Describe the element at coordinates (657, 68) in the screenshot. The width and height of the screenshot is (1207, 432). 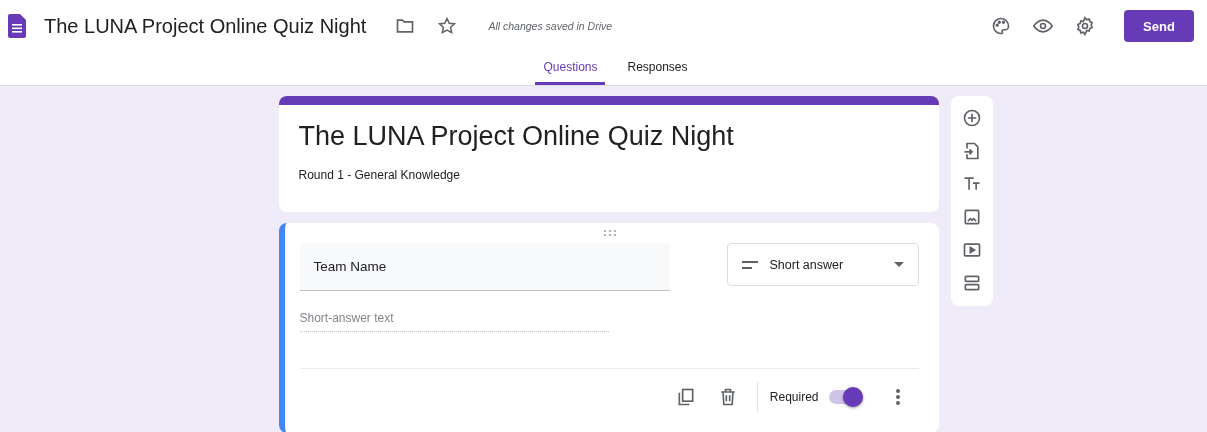
I see `tab: Responses` at that location.